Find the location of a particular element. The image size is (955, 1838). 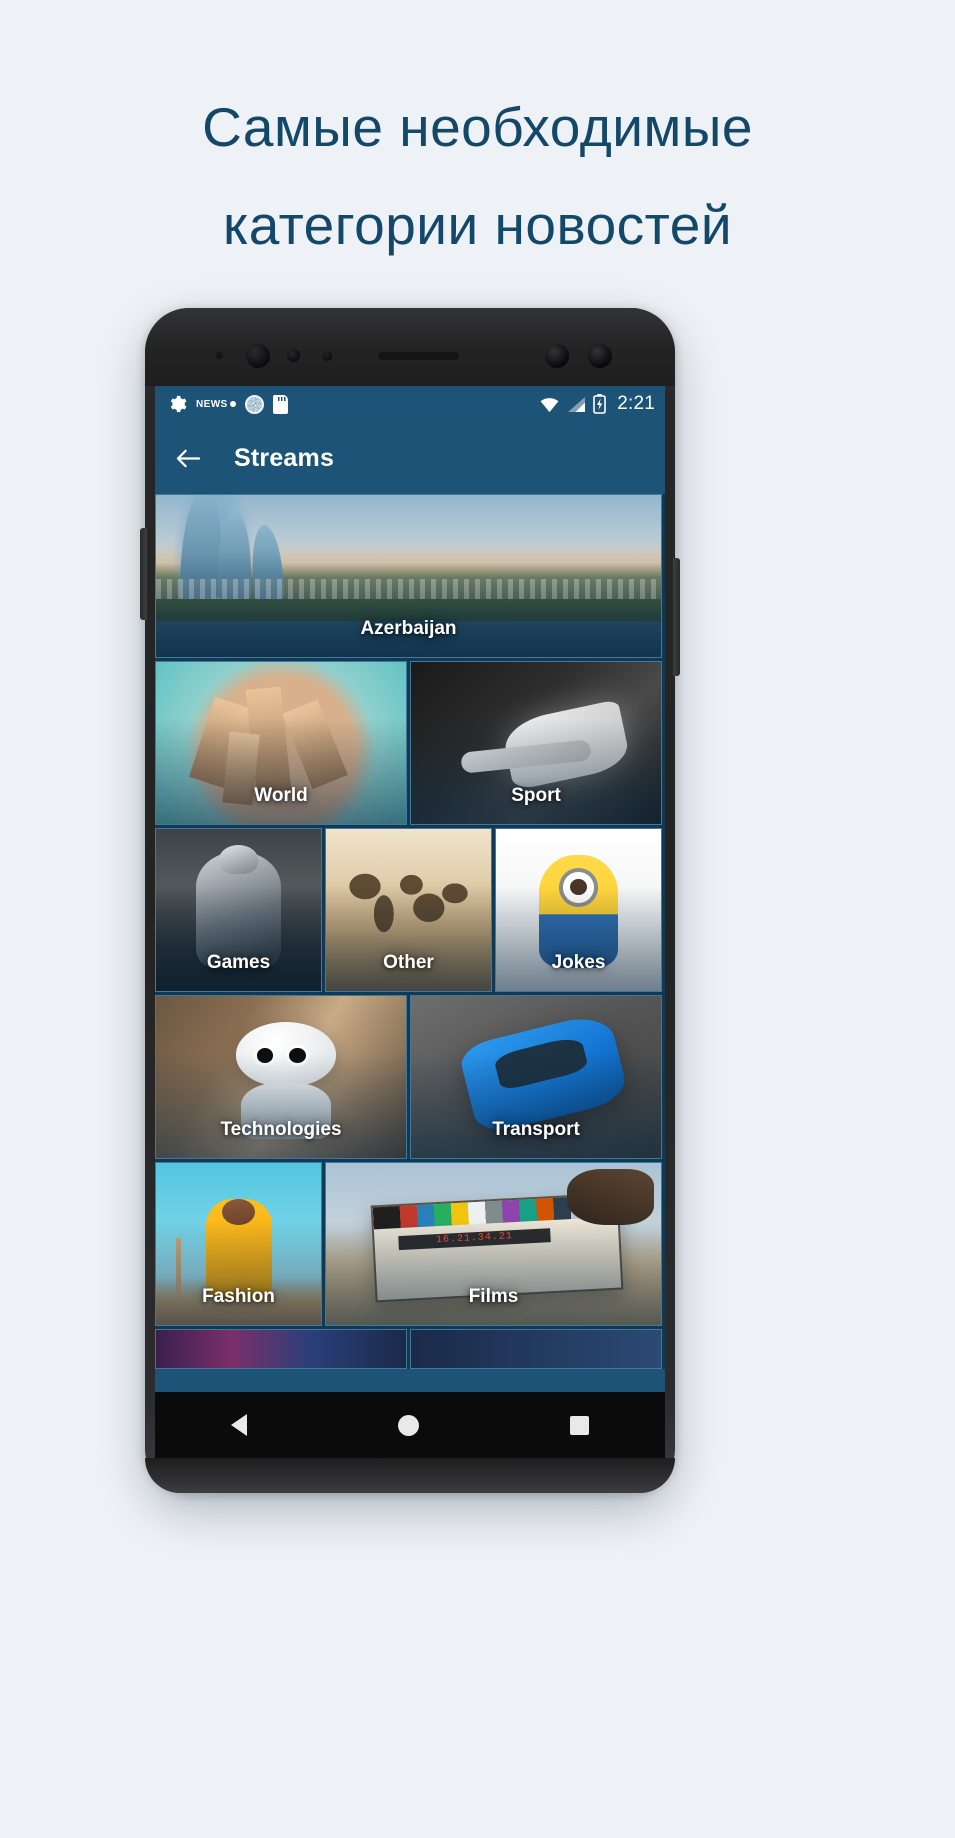

power-button is located at coordinates (676, 617).